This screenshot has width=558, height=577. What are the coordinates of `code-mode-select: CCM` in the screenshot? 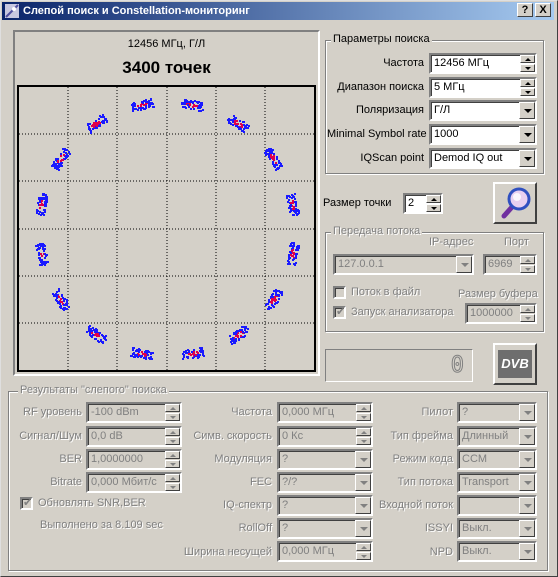 It's located at (497, 459).